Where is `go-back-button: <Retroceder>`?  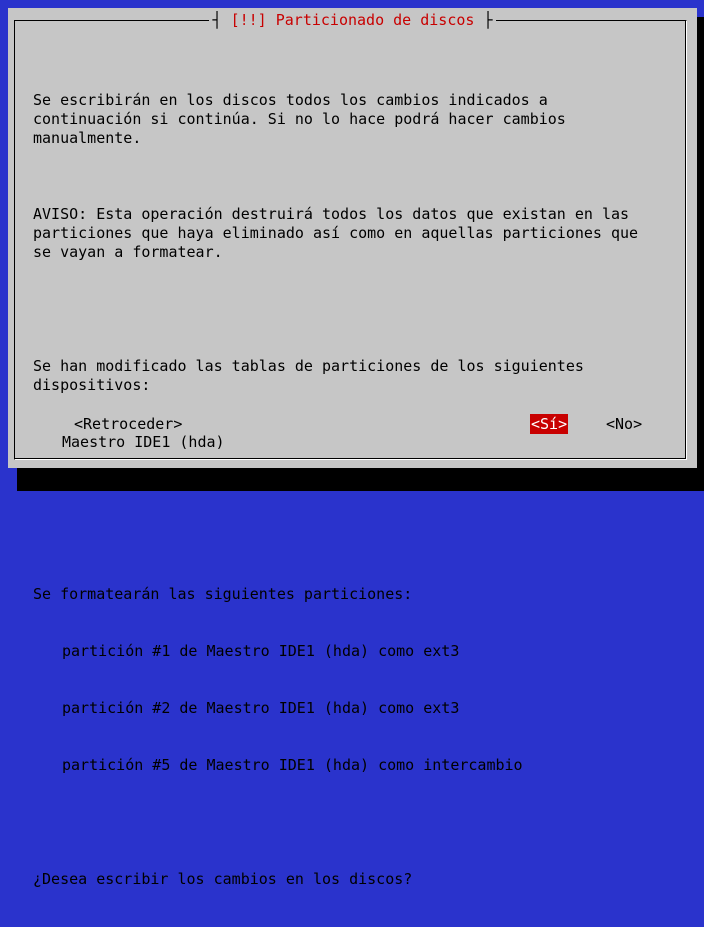
go-back-button: <Retroceder> is located at coordinates (128, 424).